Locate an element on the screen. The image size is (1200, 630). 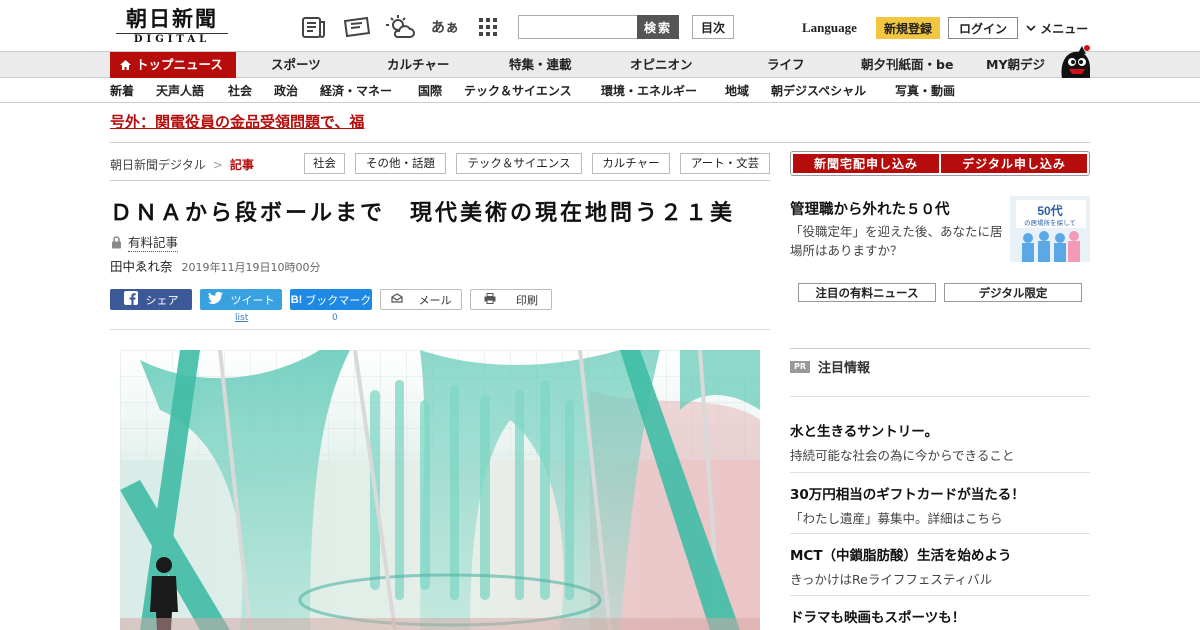
twitter-share-button: ツイート is located at coordinates (241, 299).